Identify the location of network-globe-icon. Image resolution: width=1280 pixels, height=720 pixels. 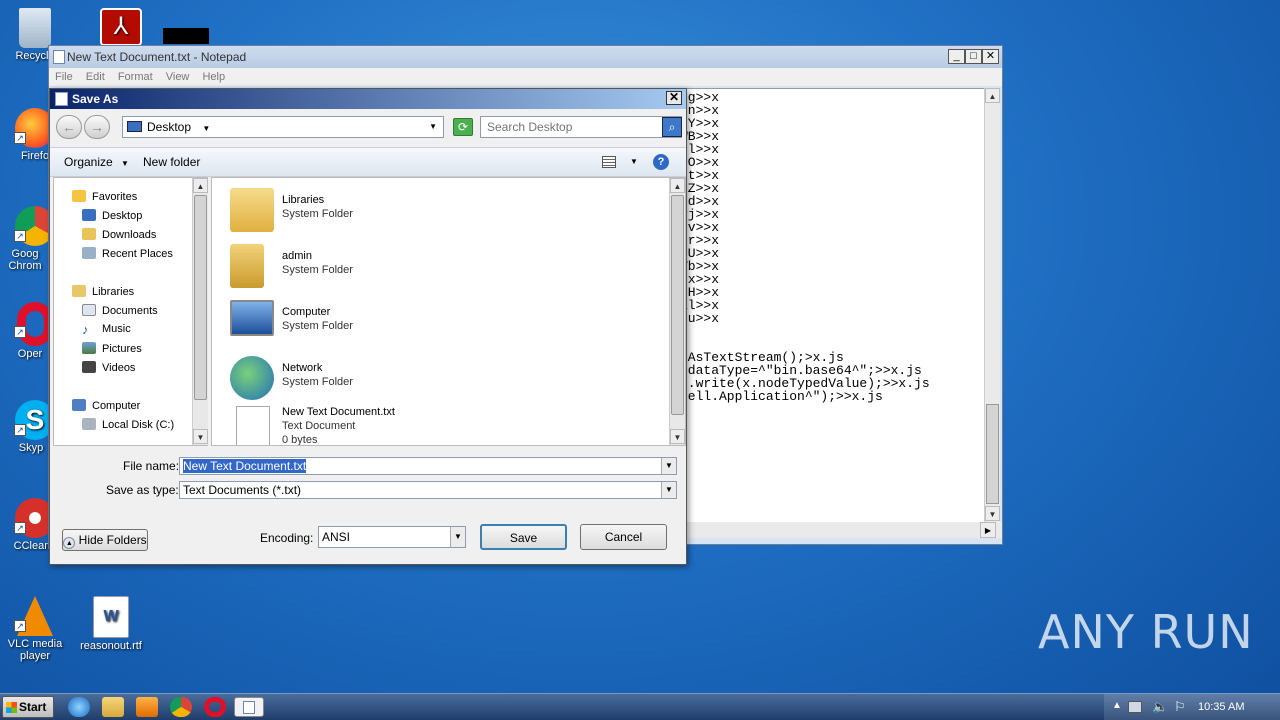
(252, 378).